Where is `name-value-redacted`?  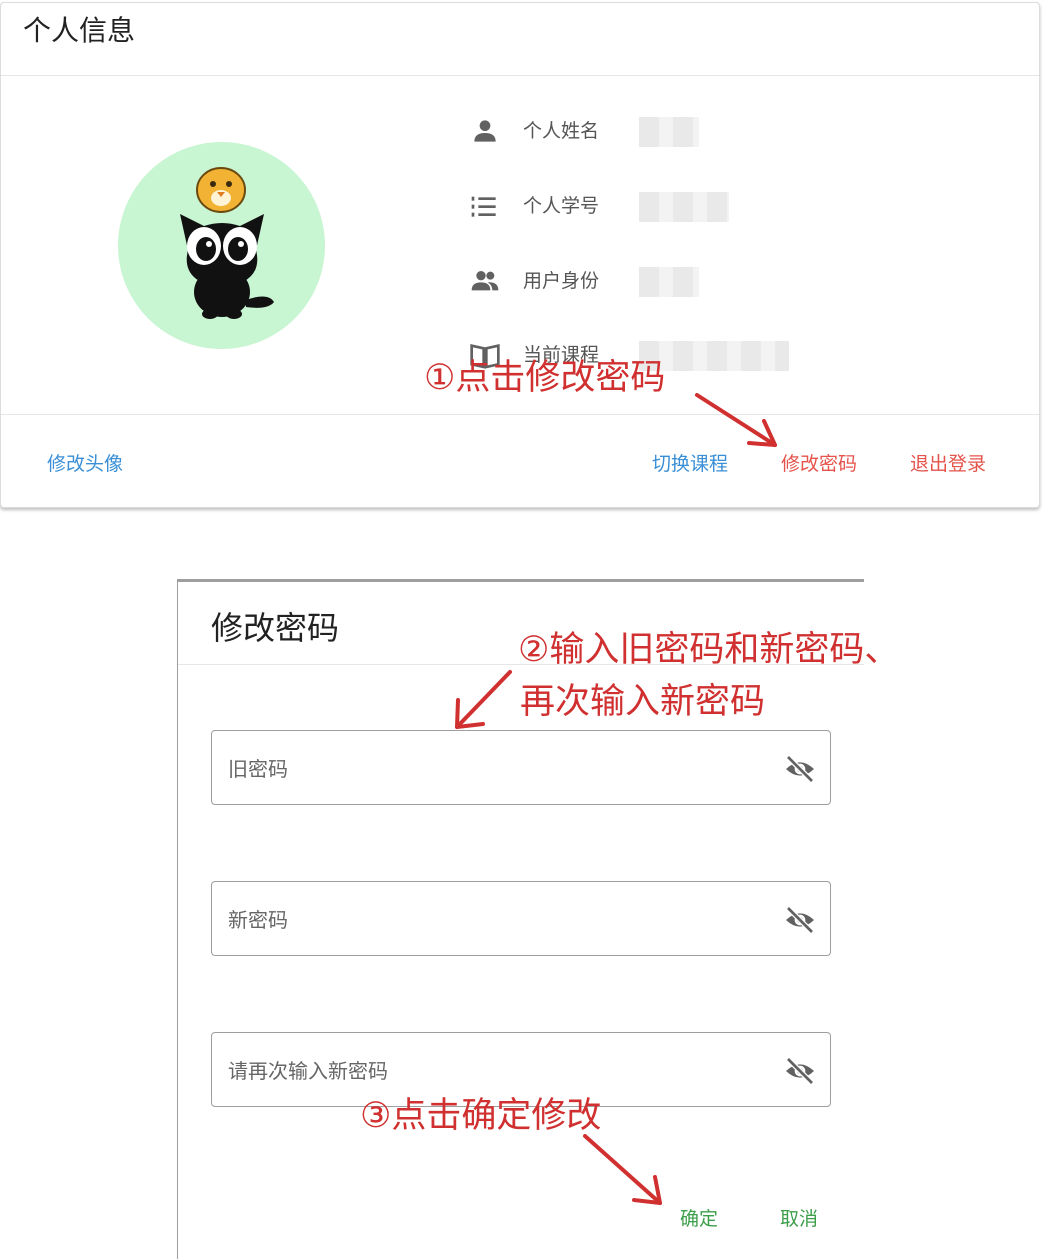
name-value-redacted is located at coordinates (669, 132).